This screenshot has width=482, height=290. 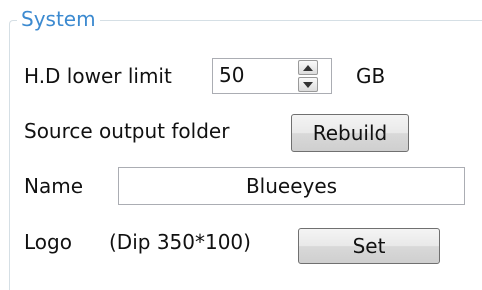 What do you see at coordinates (371, 76) in the screenshot?
I see `hd-lower-limit-unit: GB` at bounding box center [371, 76].